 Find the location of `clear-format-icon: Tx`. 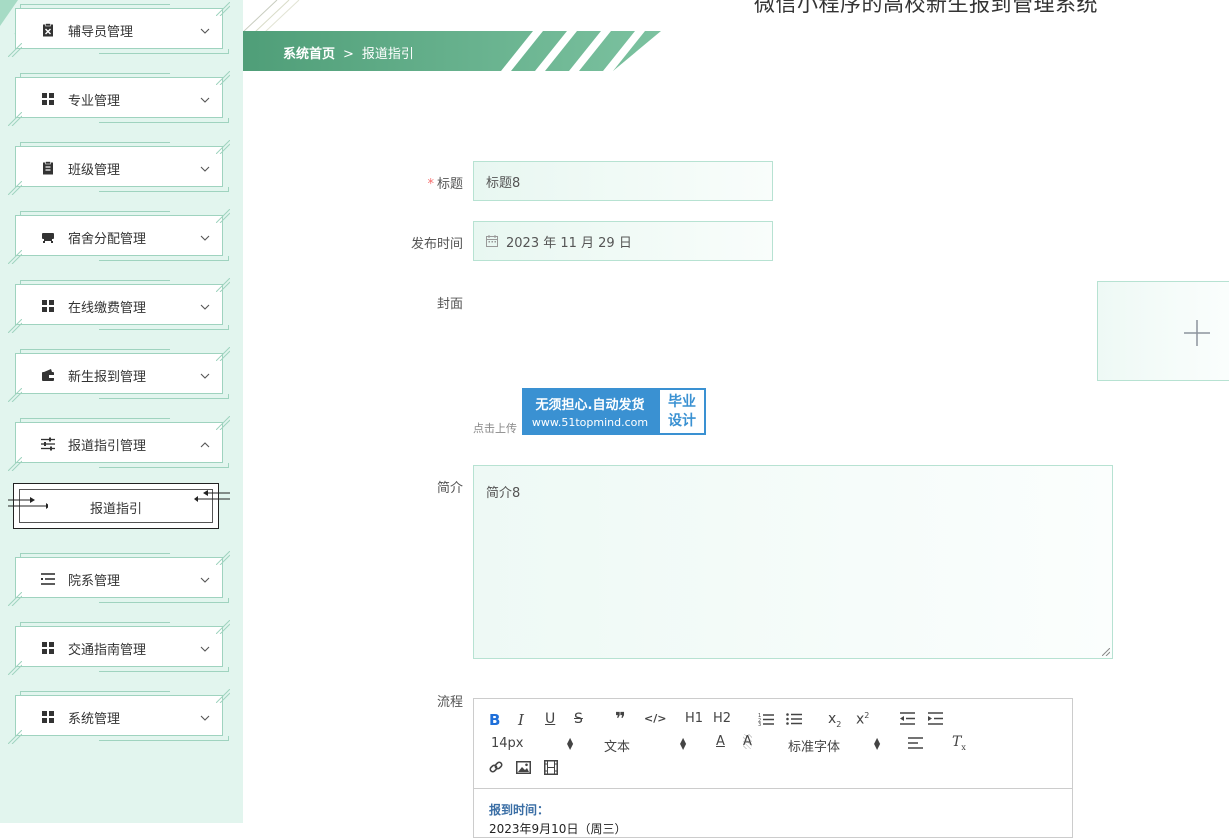

clear-format-icon: Tx is located at coordinates (959, 743).